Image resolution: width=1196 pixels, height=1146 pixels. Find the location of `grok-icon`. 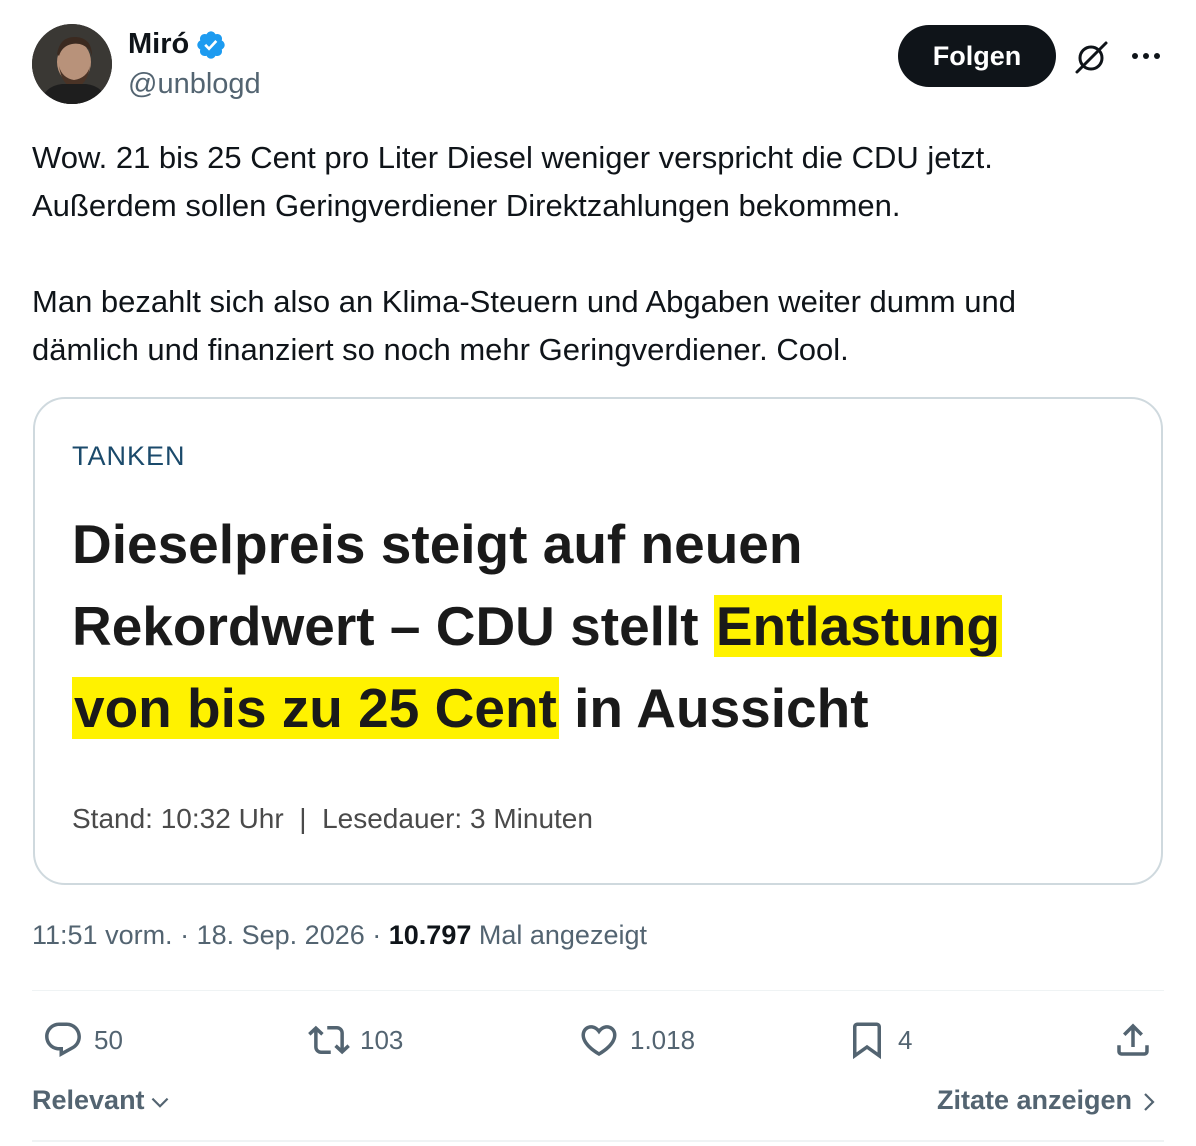

grok-icon is located at coordinates (1091, 57).